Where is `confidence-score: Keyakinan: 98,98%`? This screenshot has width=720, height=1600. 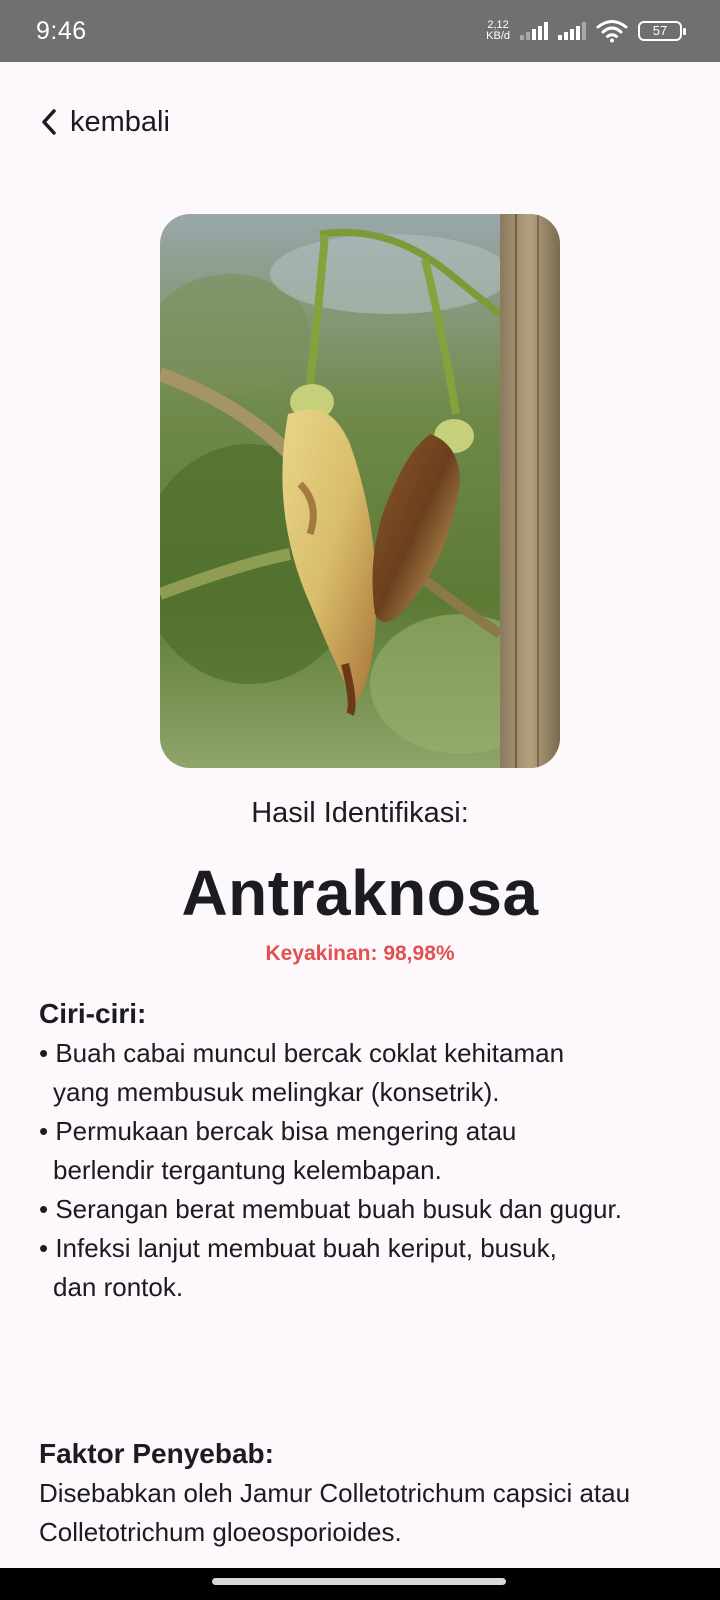
confidence-score: Keyakinan: 98,98% is located at coordinates (360, 953).